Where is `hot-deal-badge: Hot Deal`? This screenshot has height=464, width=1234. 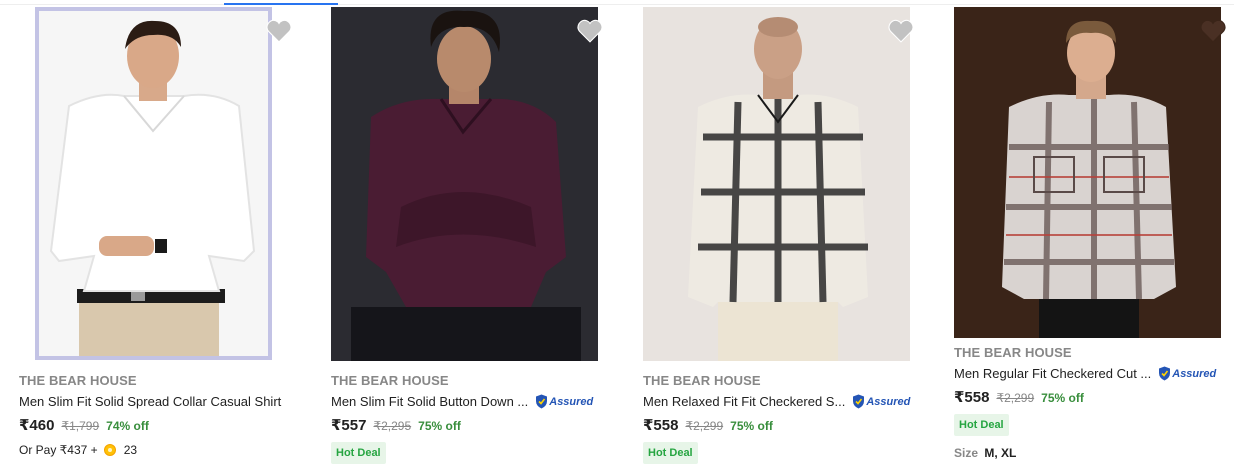 hot-deal-badge: Hot Deal is located at coordinates (981, 425).